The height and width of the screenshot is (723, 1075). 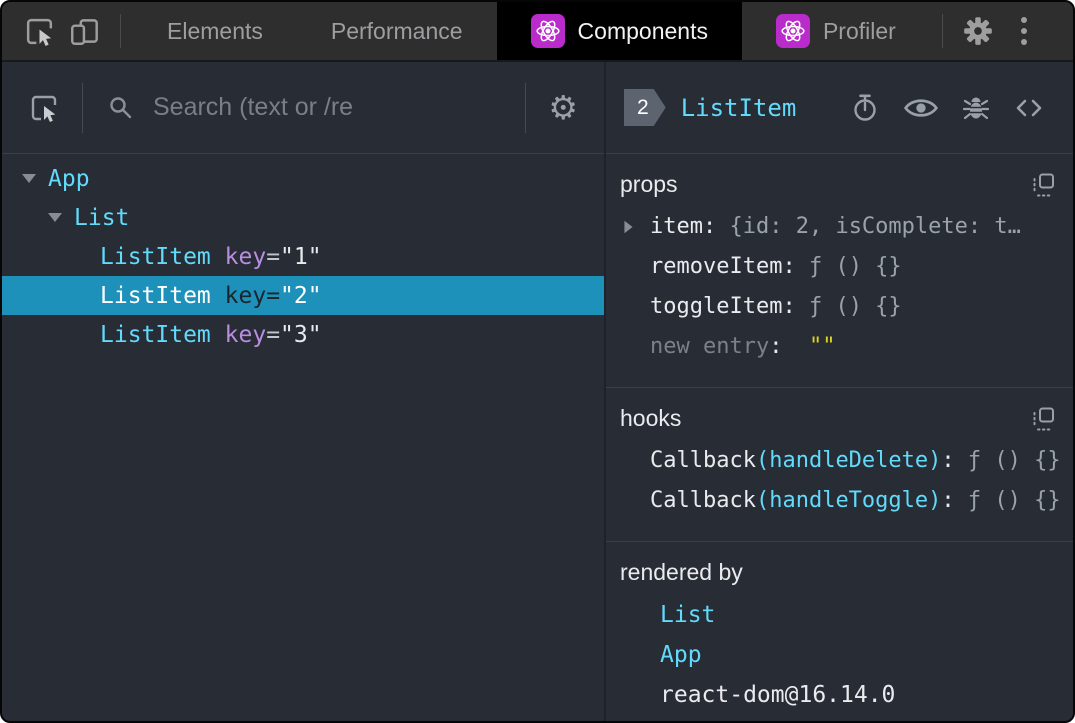 I want to click on key-value: "2", so click(x=301, y=295).